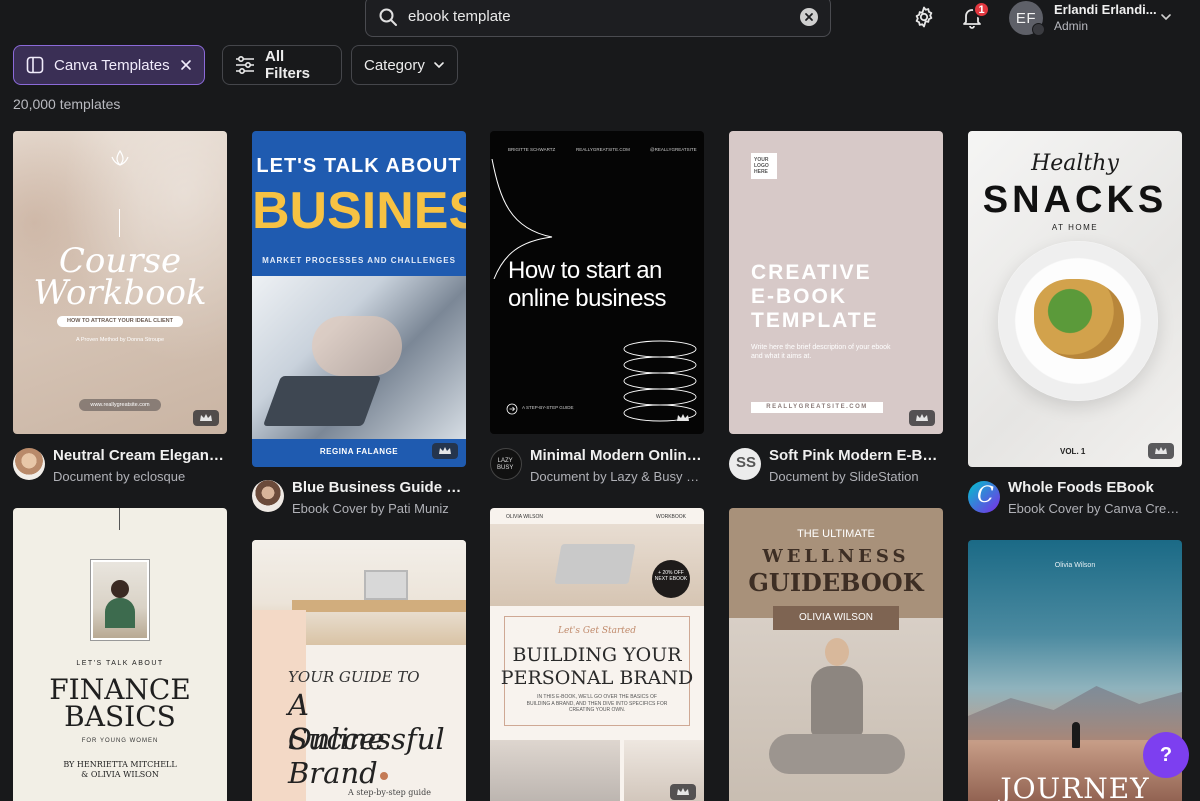 The width and height of the screenshot is (1200, 801). I want to click on person-body, so click(120, 613).